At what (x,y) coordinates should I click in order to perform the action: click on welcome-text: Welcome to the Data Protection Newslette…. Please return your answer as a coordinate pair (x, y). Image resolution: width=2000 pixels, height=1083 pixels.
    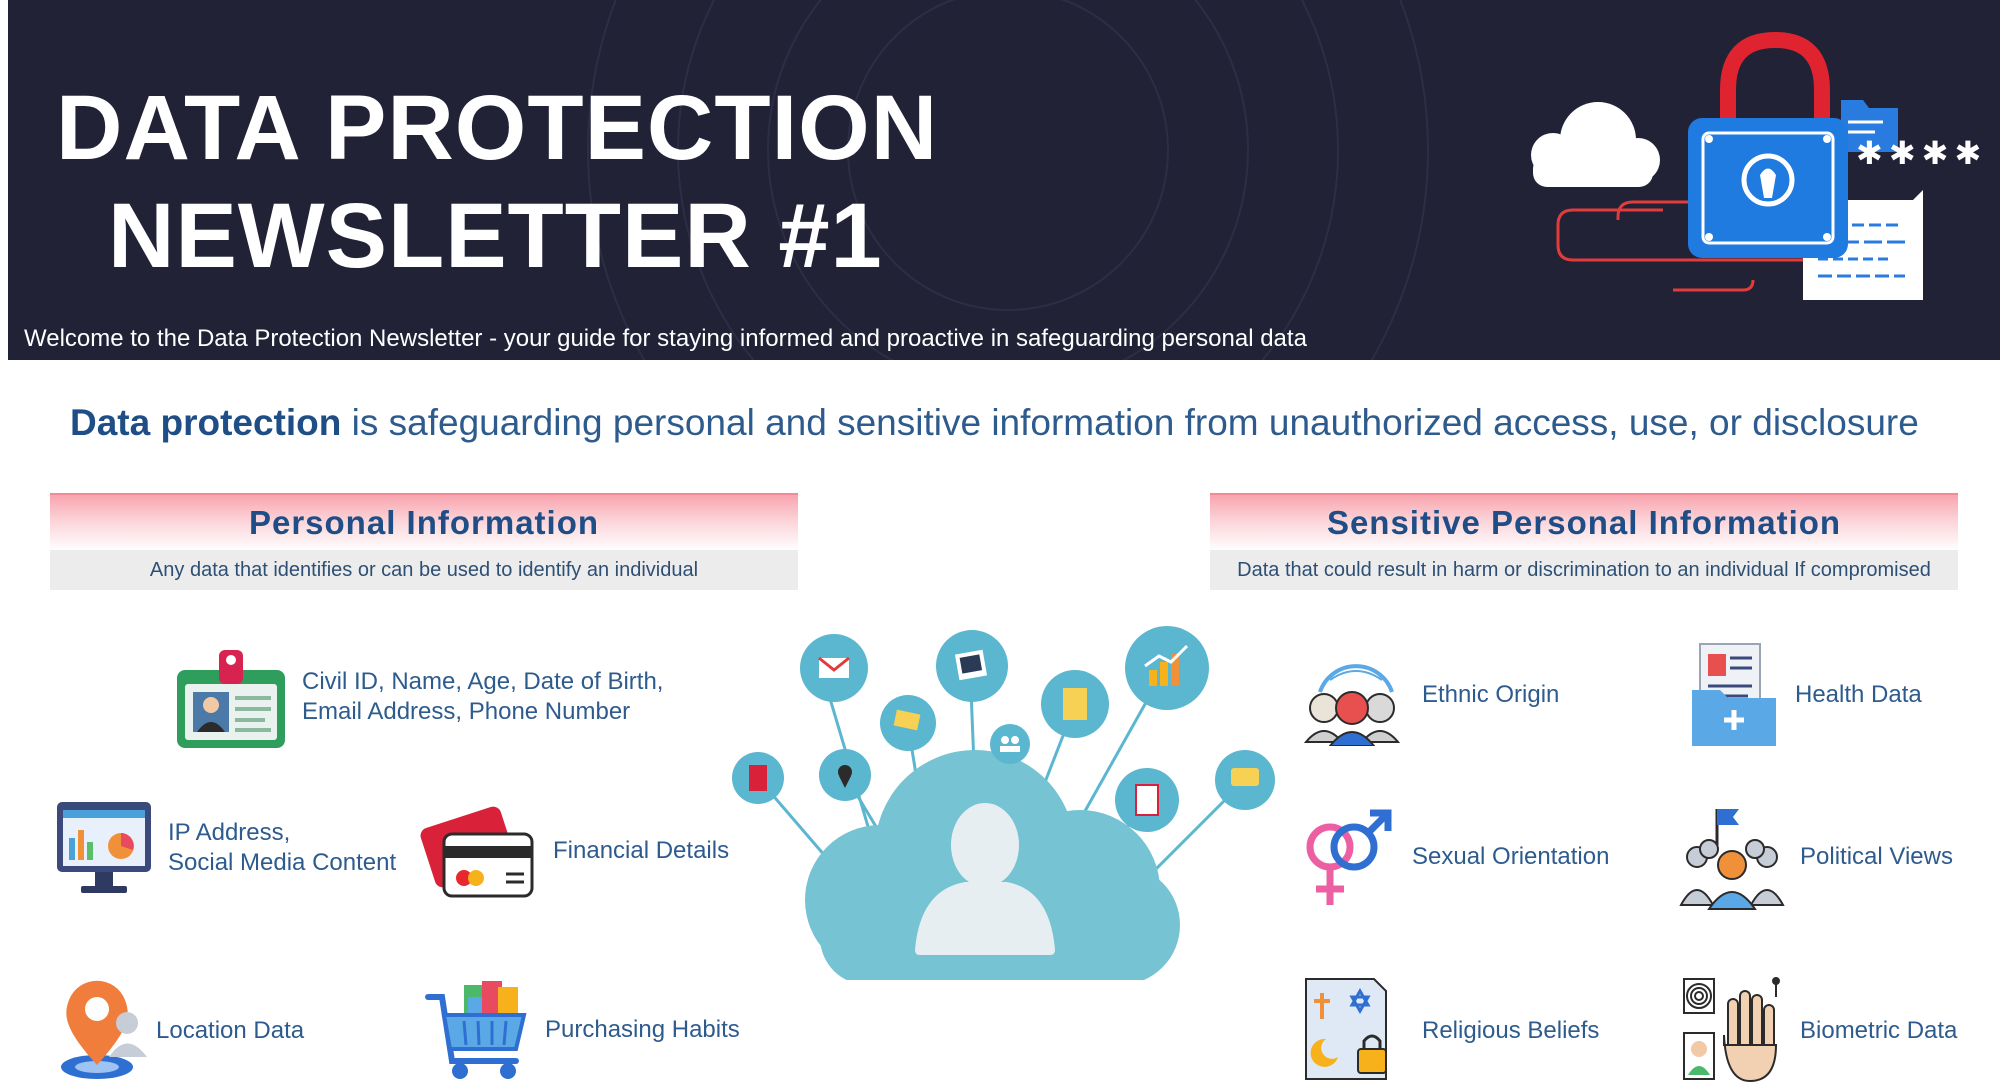
    Looking at the image, I should click on (665, 338).